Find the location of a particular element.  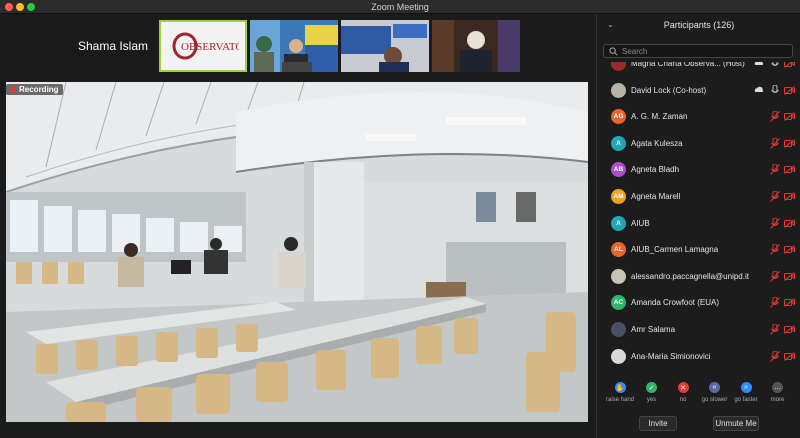

reaction-label: yes is located at coordinates (651, 400).